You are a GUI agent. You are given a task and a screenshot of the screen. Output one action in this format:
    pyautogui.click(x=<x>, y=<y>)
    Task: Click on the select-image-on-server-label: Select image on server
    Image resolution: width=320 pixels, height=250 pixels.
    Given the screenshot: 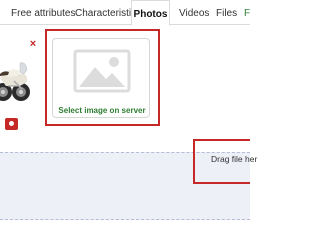 What is the action you would take?
    pyautogui.click(x=102, y=110)
    